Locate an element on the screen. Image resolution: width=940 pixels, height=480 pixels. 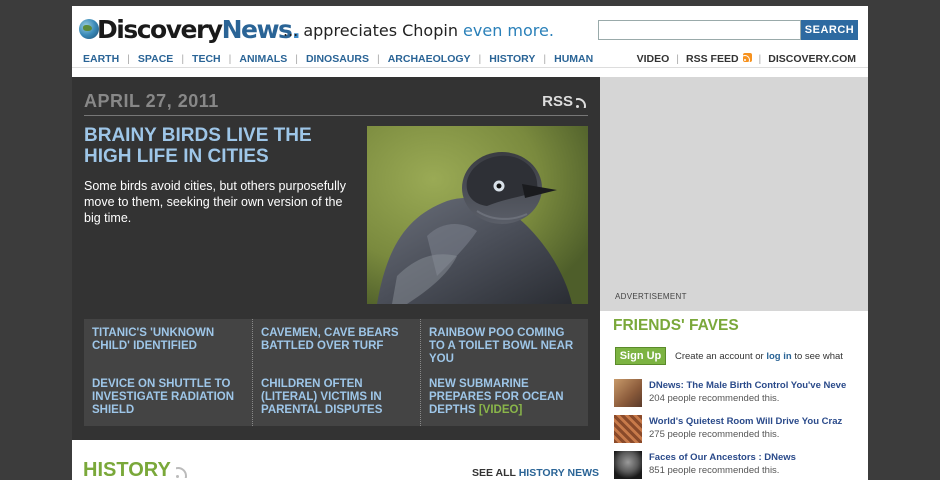
nav-dinosaurs: DINOSAURS is located at coordinates (337, 59).